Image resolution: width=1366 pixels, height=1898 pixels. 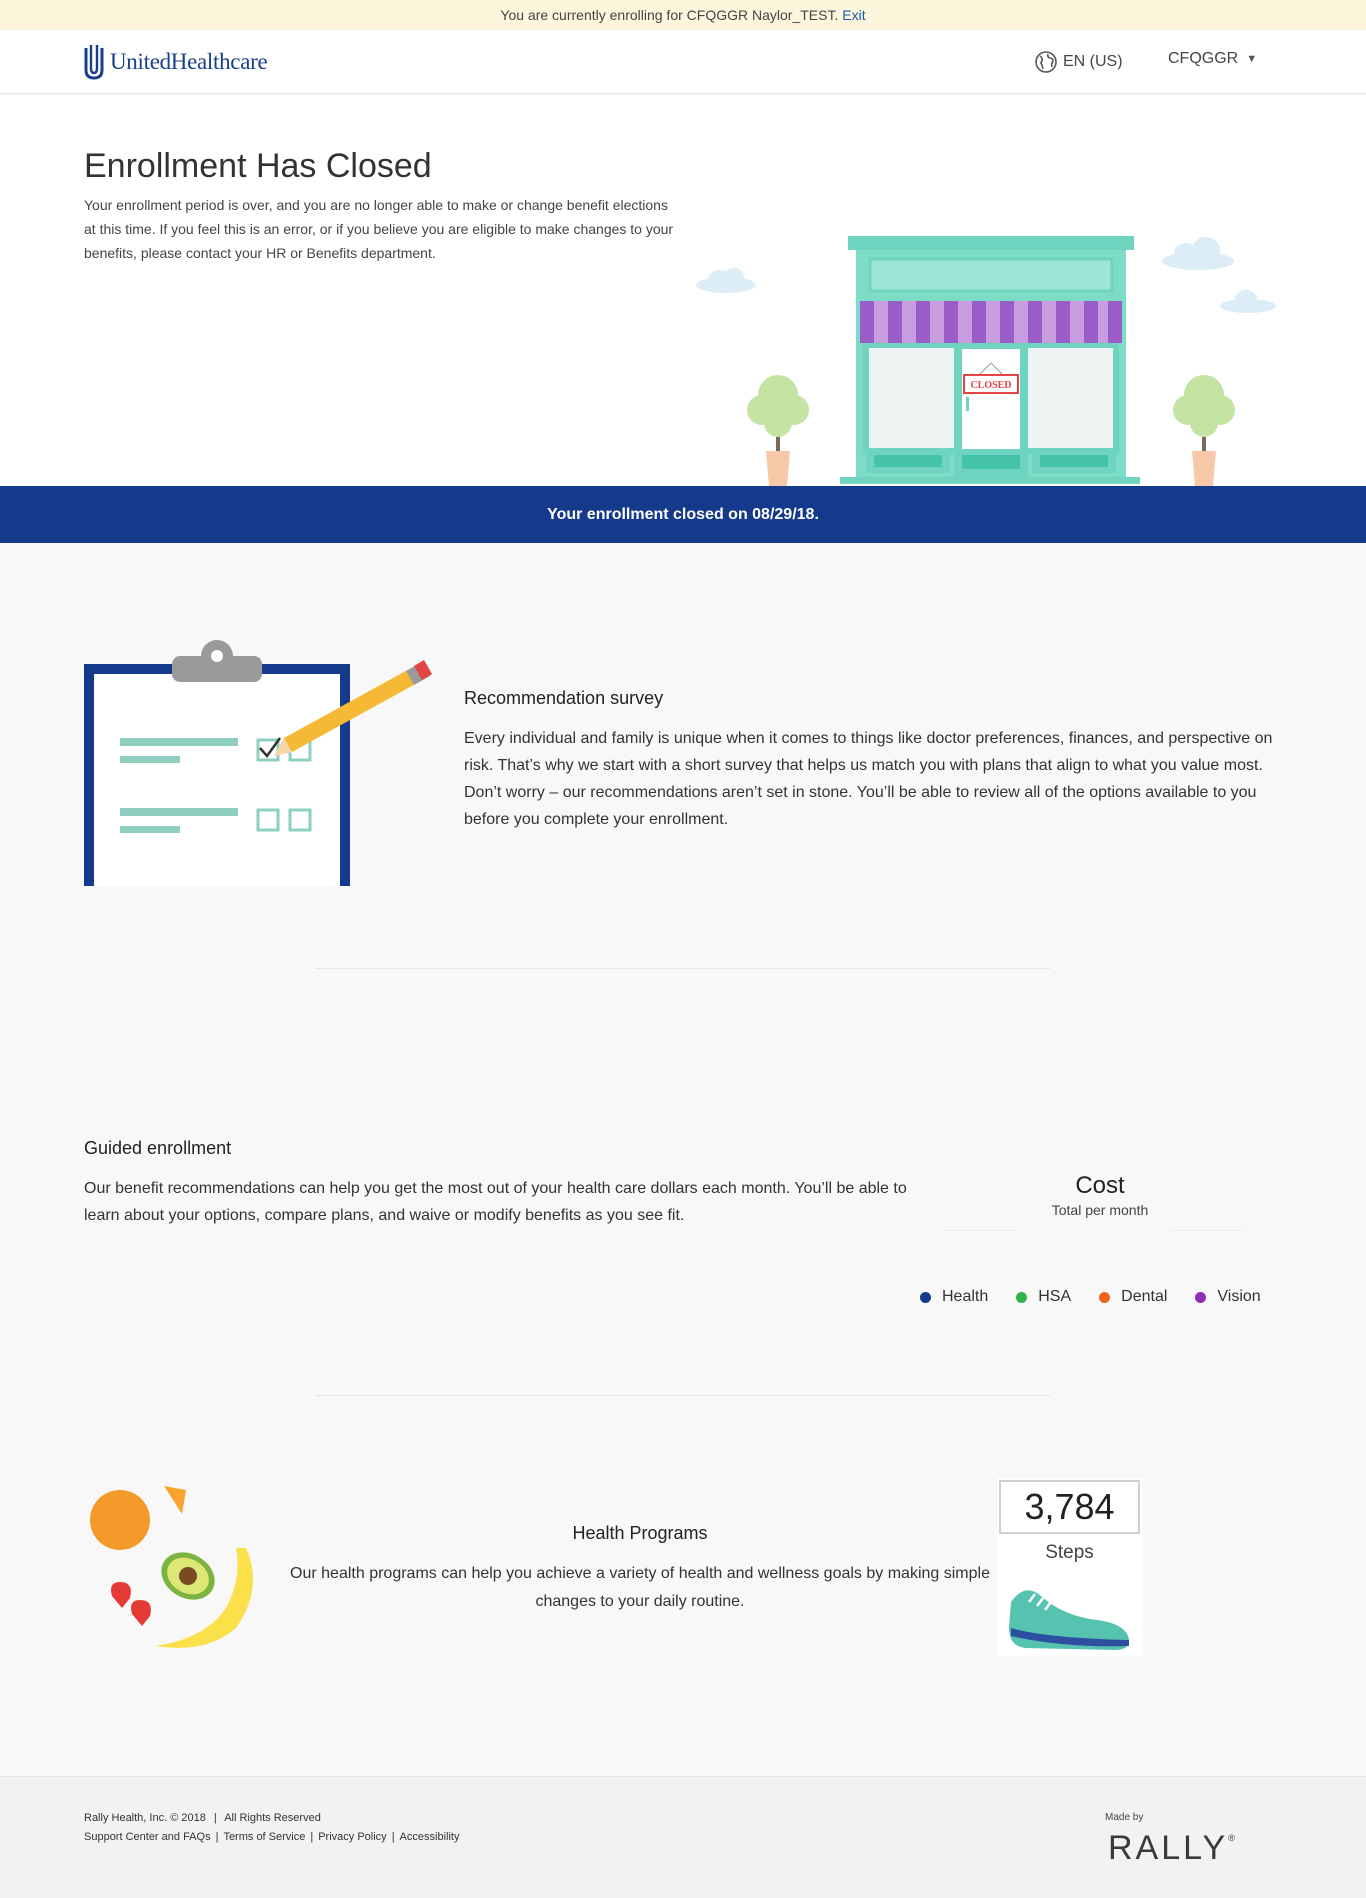 I want to click on exit-link: Exit, so click(x=853, y=15).